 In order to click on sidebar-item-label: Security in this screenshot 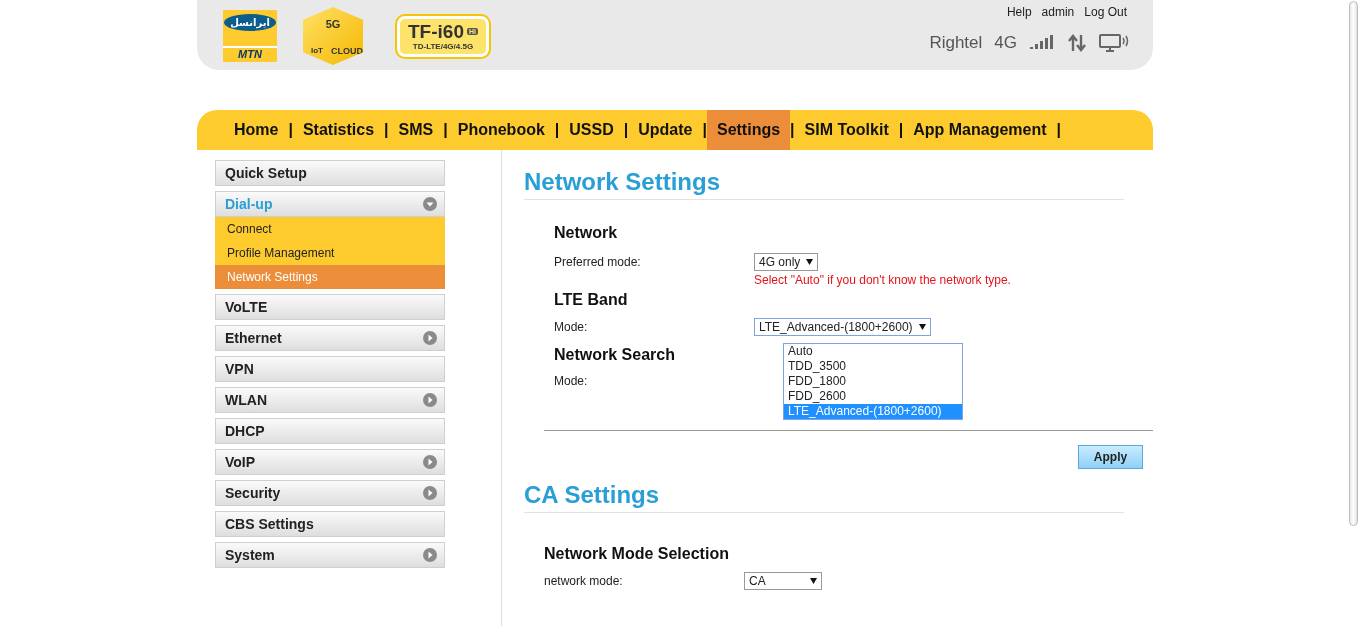, I will do `click(253, 493)`.